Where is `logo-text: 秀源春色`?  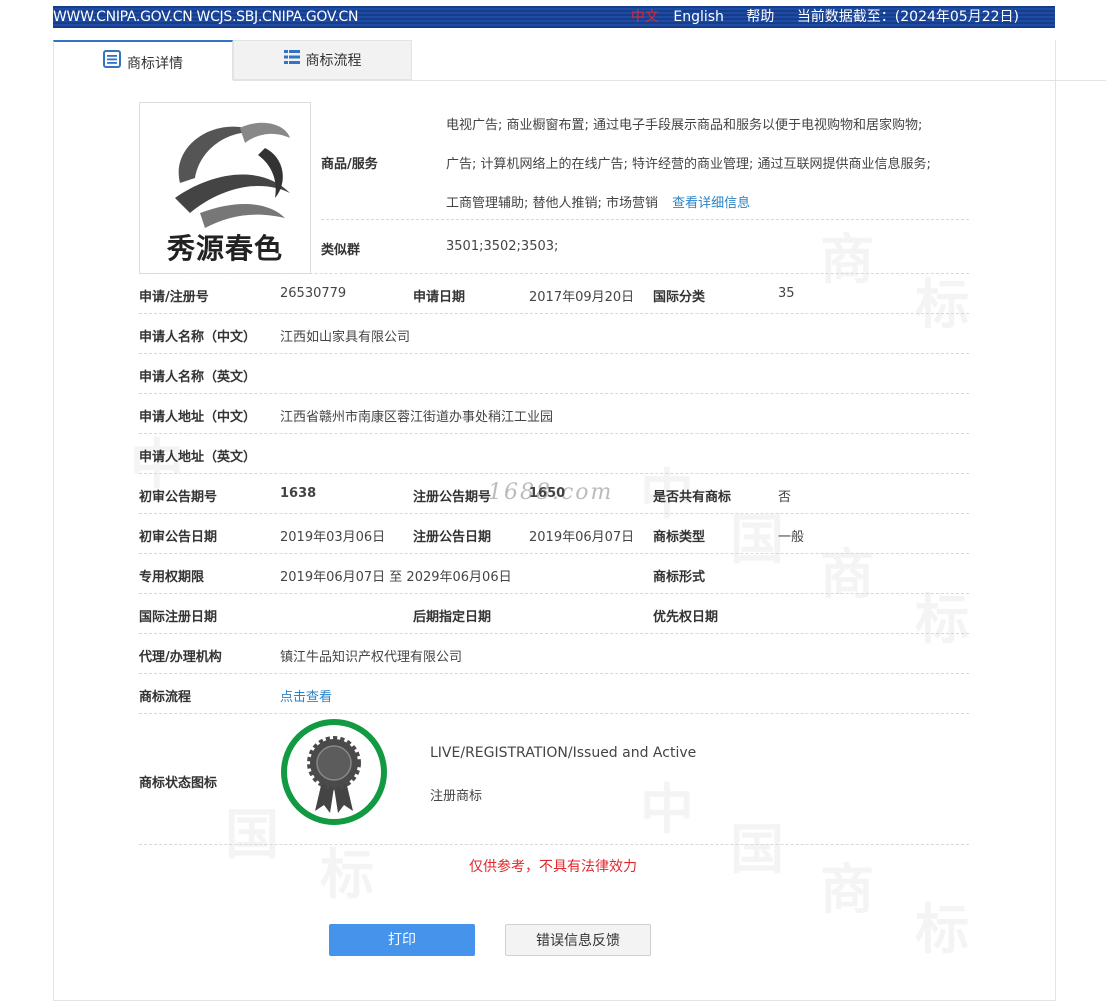
logo-text: 秀源春色 is located at coordinates (224, 248).